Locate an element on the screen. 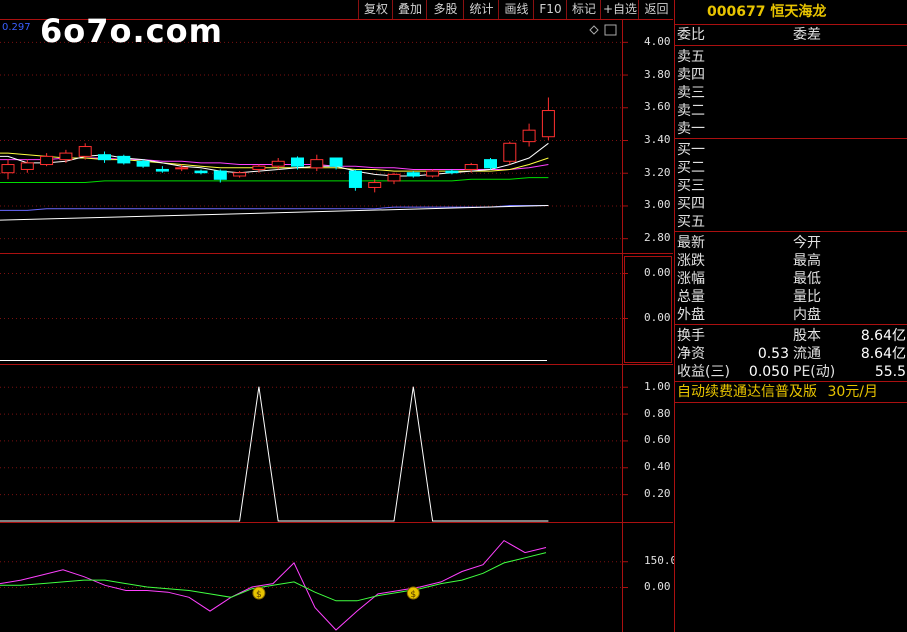 Image resolution: width=907 pixels, height=632 pixels. ma-line-green is located at coordinates (274, 180).